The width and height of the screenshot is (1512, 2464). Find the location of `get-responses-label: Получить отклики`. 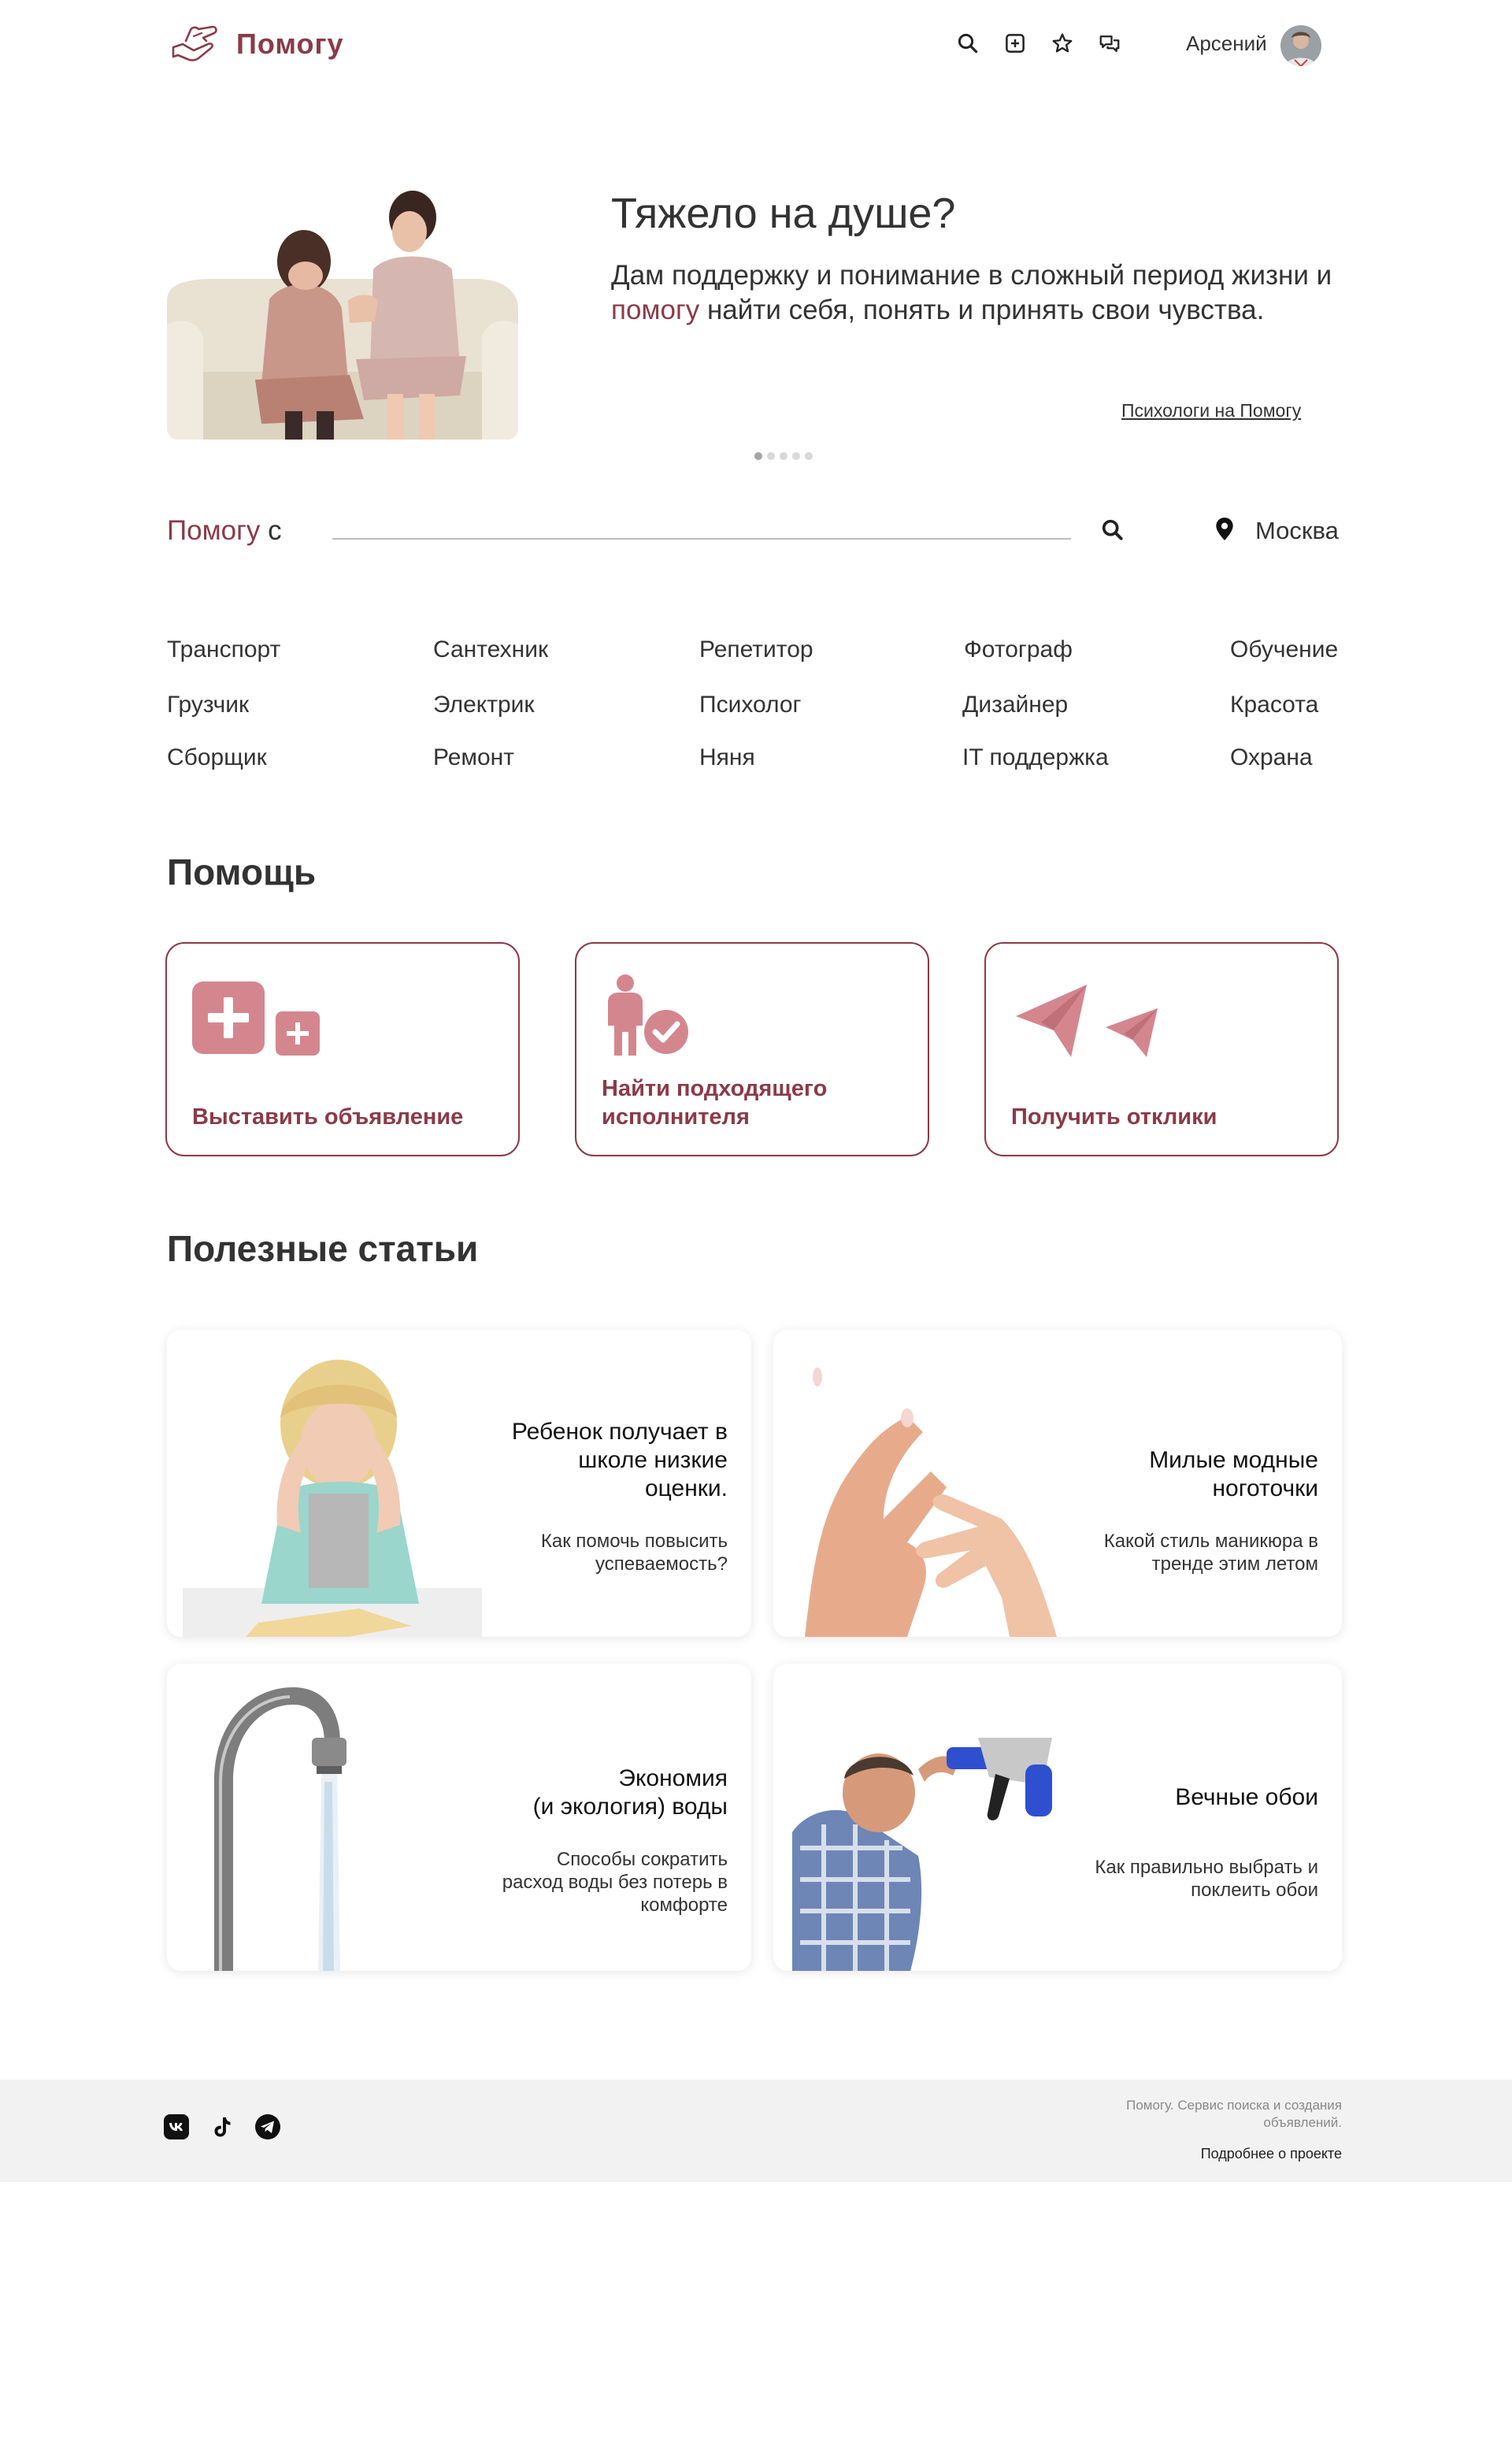

get-responses-label: Получить отклики is located at coordinates (1114, 1117).